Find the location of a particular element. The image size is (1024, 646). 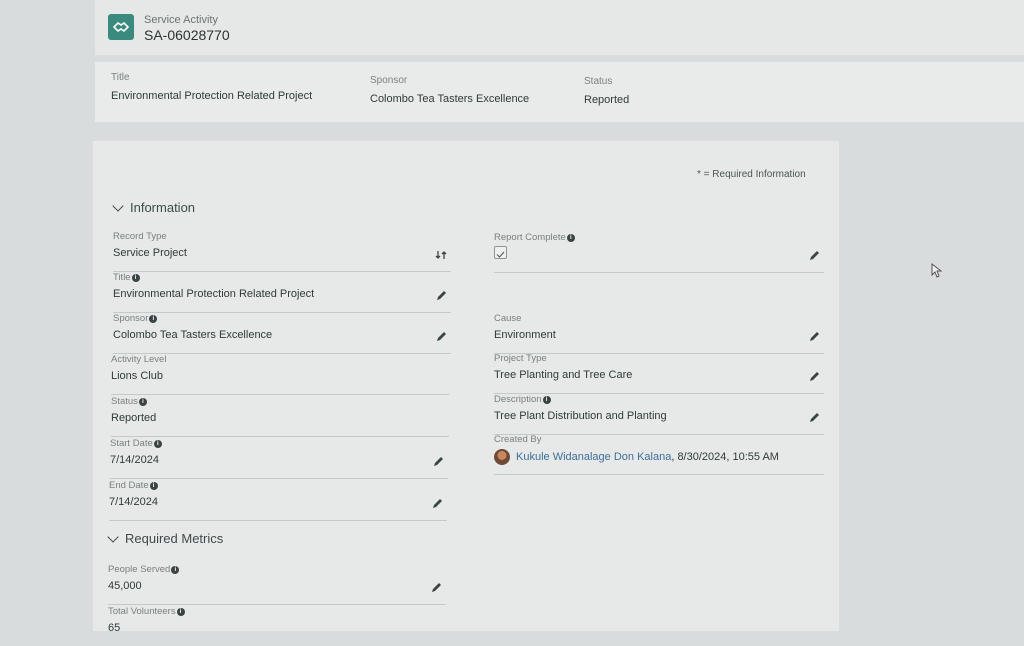

field-total-volunteers: Total Volunteers i 65 is located at coordinates (277, 626).